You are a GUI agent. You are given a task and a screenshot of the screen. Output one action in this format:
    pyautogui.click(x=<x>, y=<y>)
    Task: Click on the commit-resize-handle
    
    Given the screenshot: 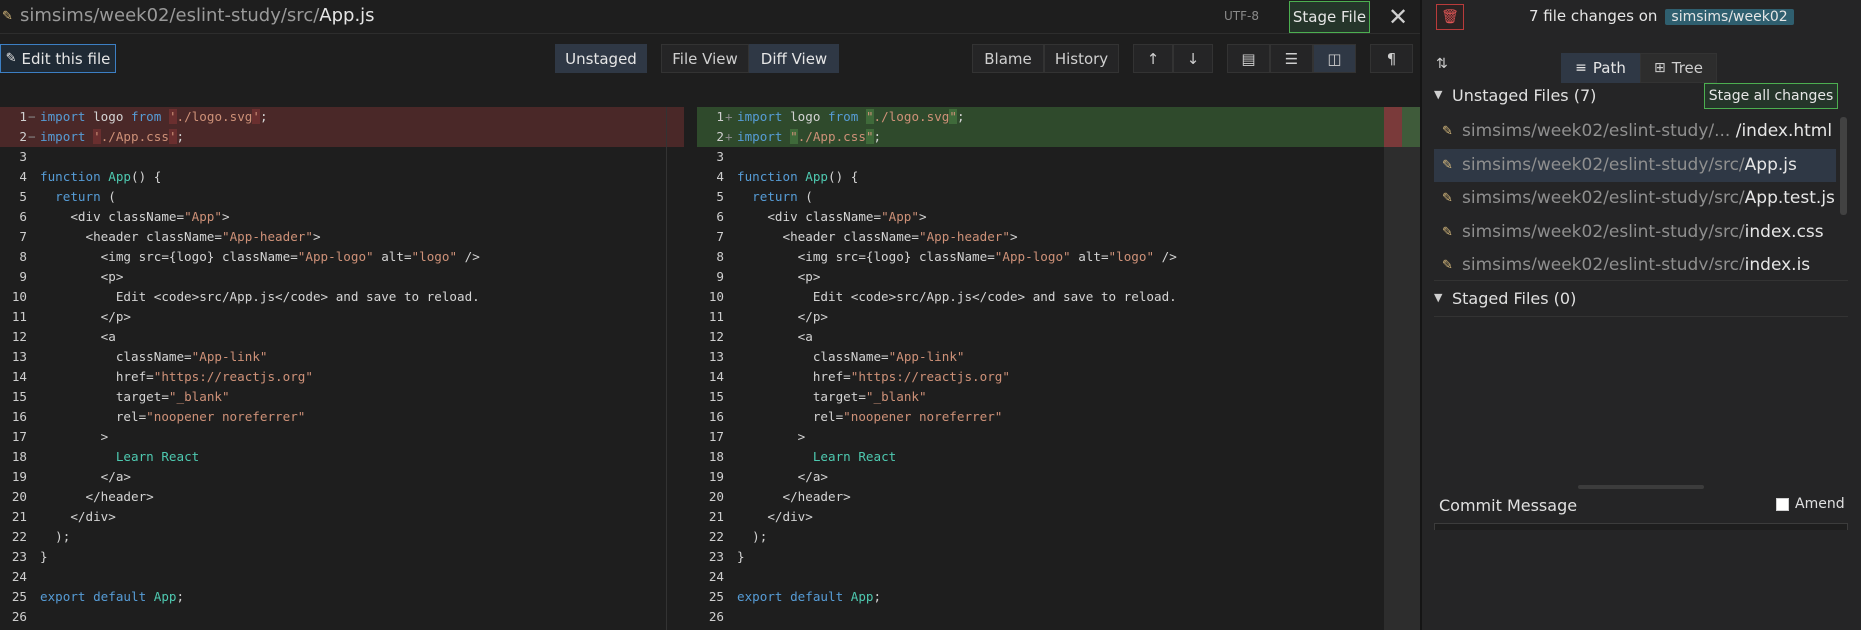 What is the action you would take?
    pyautogui.click(x=1641, y=487)
    